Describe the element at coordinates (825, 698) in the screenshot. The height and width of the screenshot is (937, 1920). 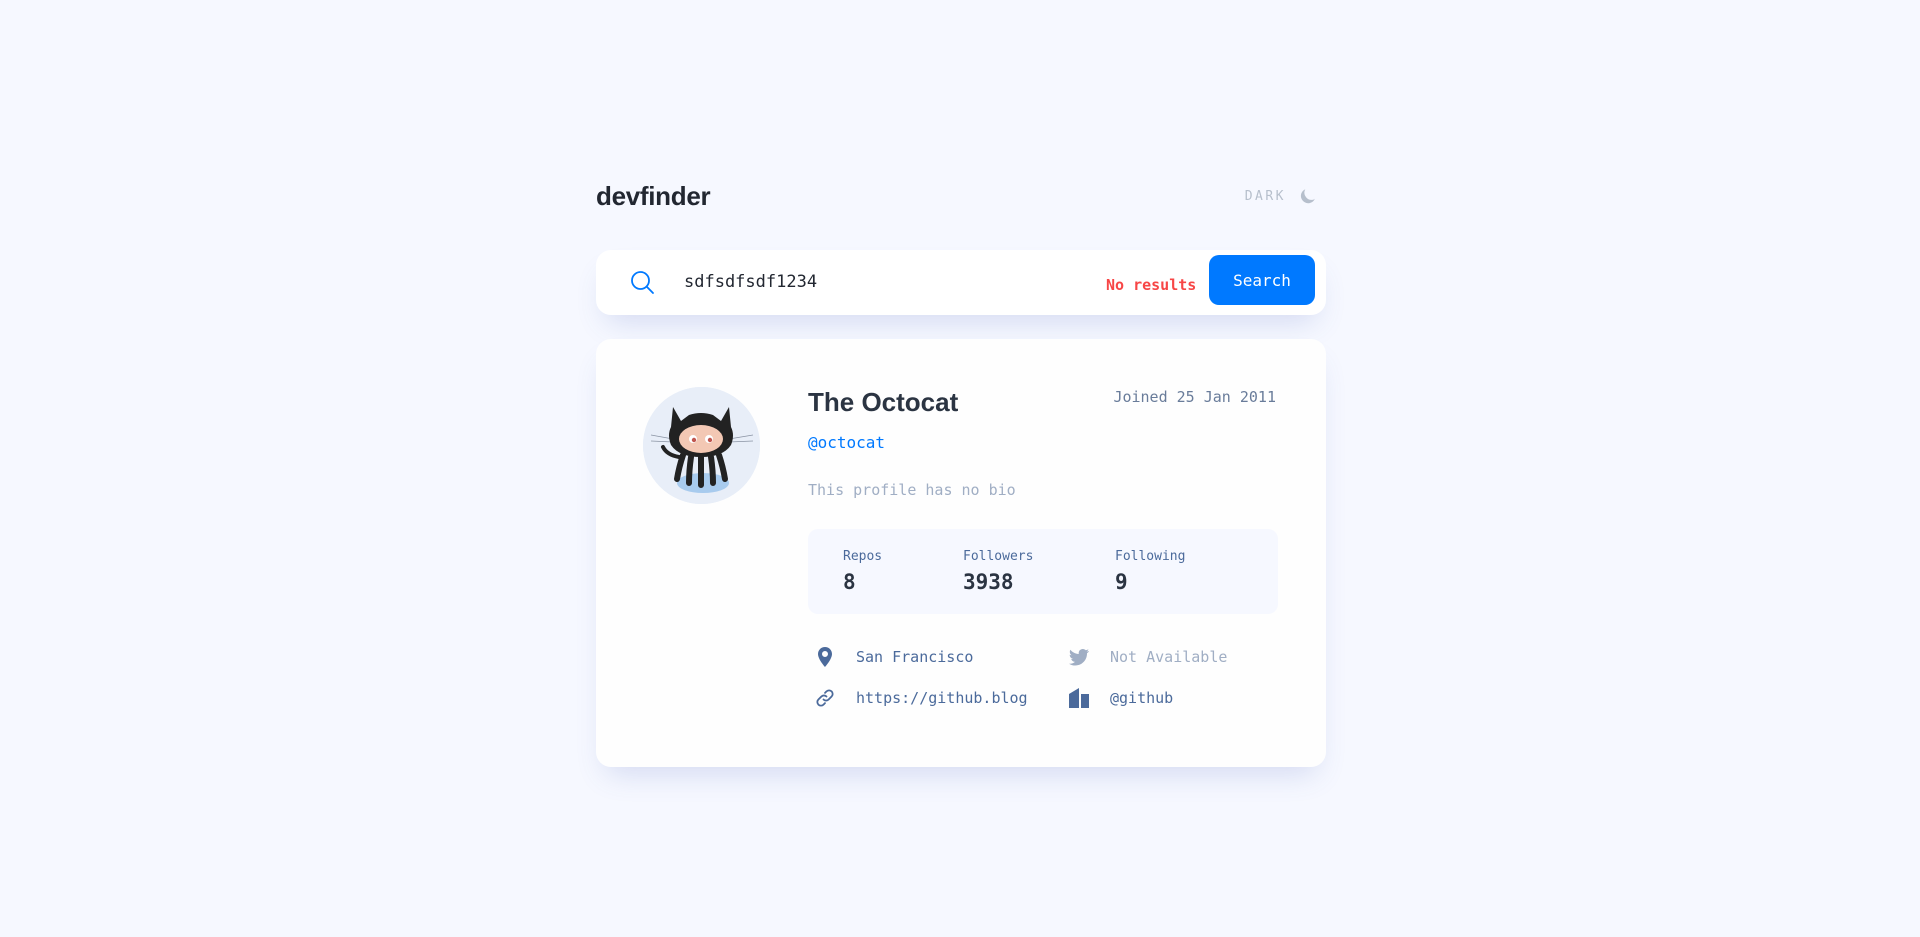
I see `link-icon` at that location.